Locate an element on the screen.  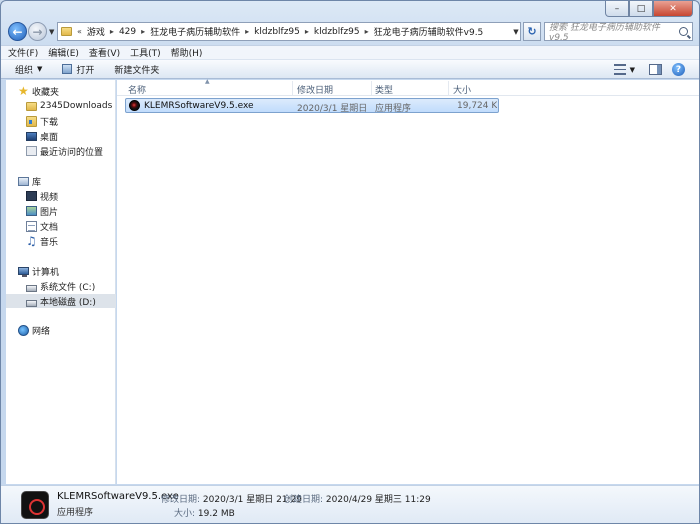
menu-view: 查看(V) is located at coordinates (104, 52).